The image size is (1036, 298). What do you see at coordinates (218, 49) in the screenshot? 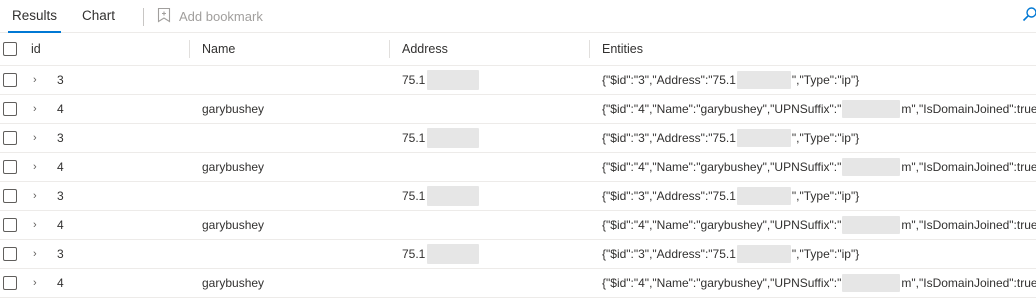
I see `header-name: Name` at bounding box center [218, 49].